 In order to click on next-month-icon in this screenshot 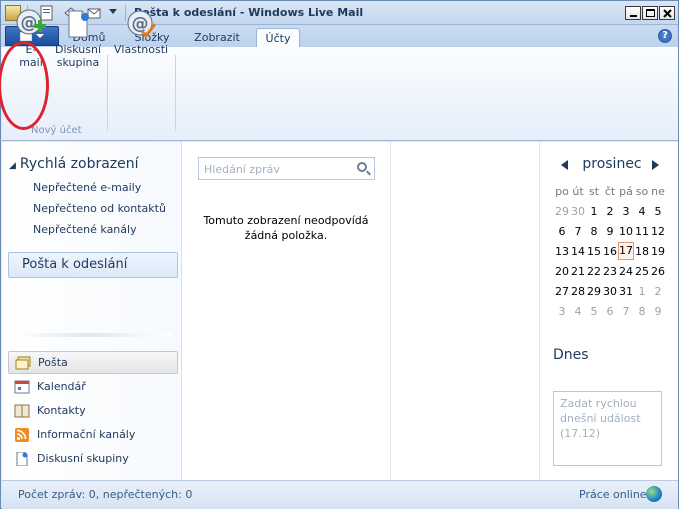, I will do `click(655, 165)`.